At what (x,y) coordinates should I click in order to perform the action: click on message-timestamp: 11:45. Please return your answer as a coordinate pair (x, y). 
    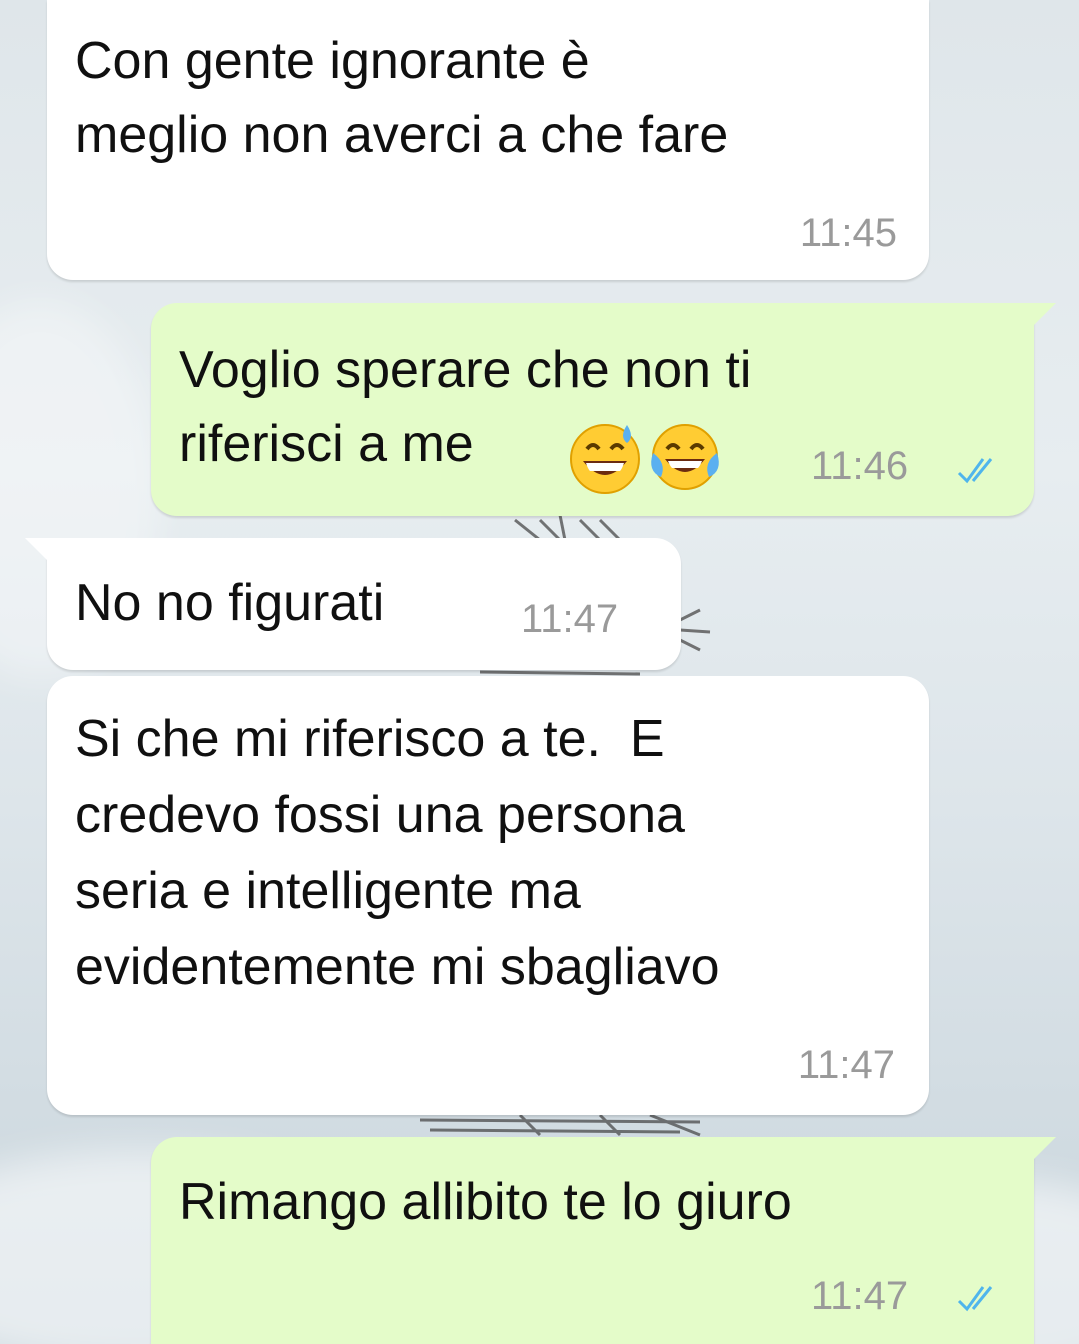
    Looking at the image, I should click on (848, 233).